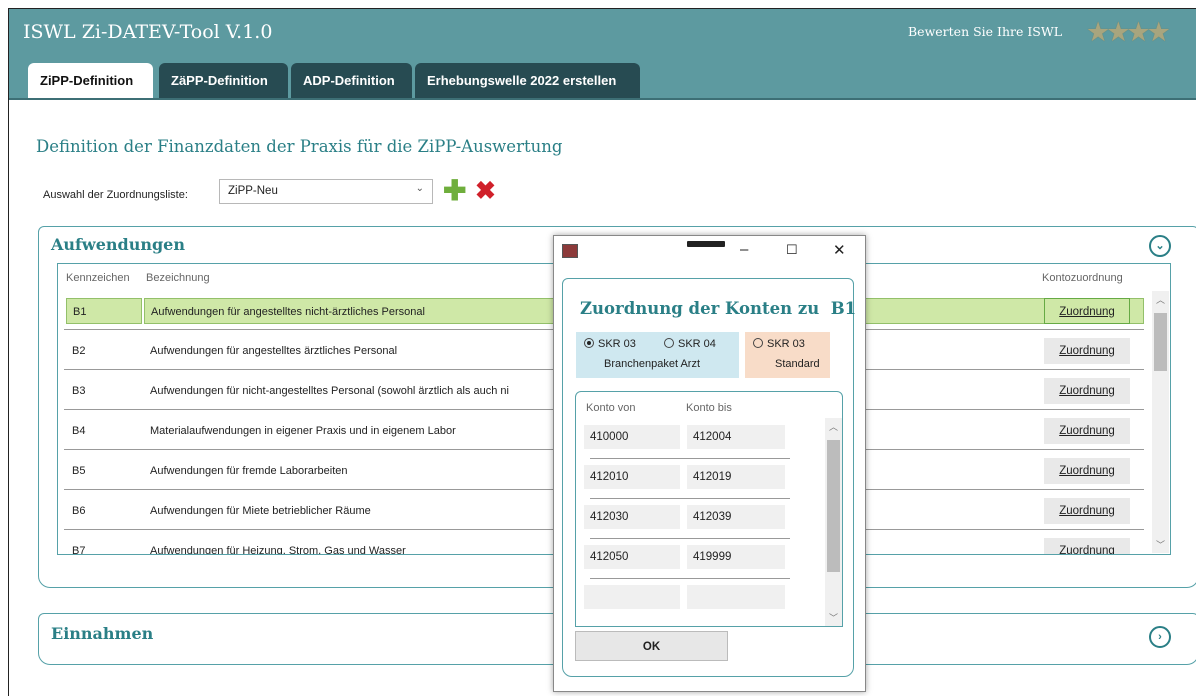  Describe the element at coordinates (79, 511) in the screenshot. I see `row-kennzeichen: B6` at that location.